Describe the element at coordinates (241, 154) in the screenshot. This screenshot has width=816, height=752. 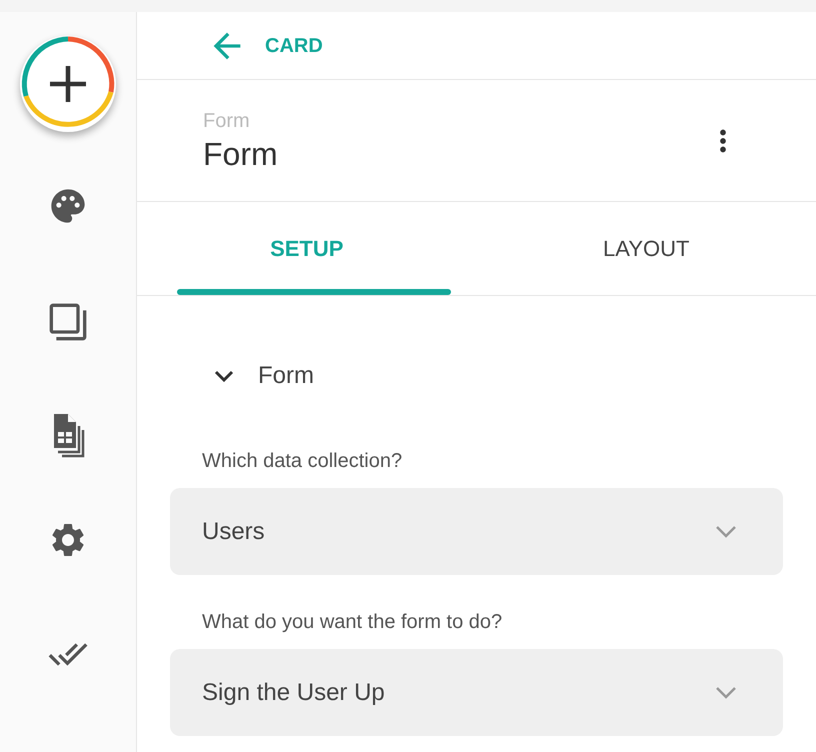
I see `title: Form` at that location.